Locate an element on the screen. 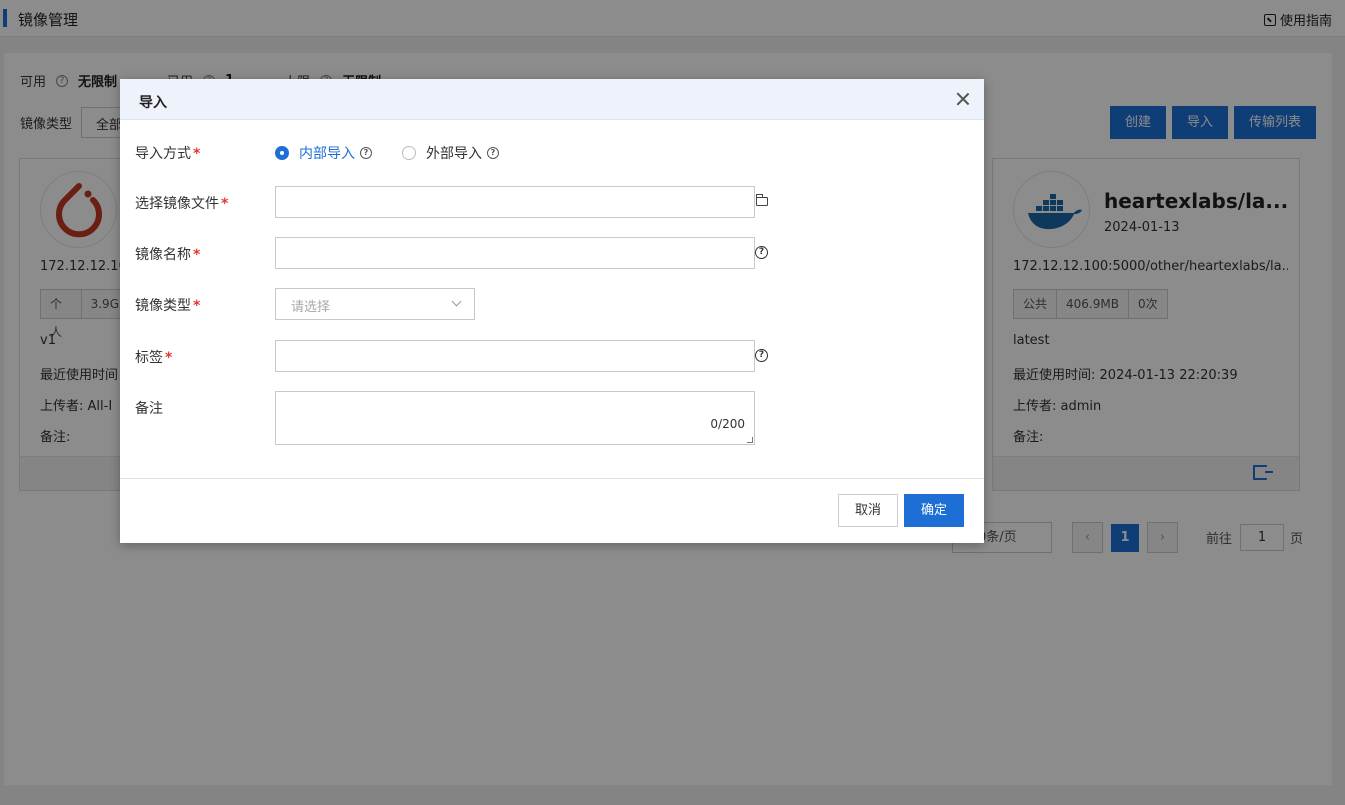 The height and width of the screenshot is (805, 1345). import-method-label: 导入方式 * is located at coordinates (167, 153).